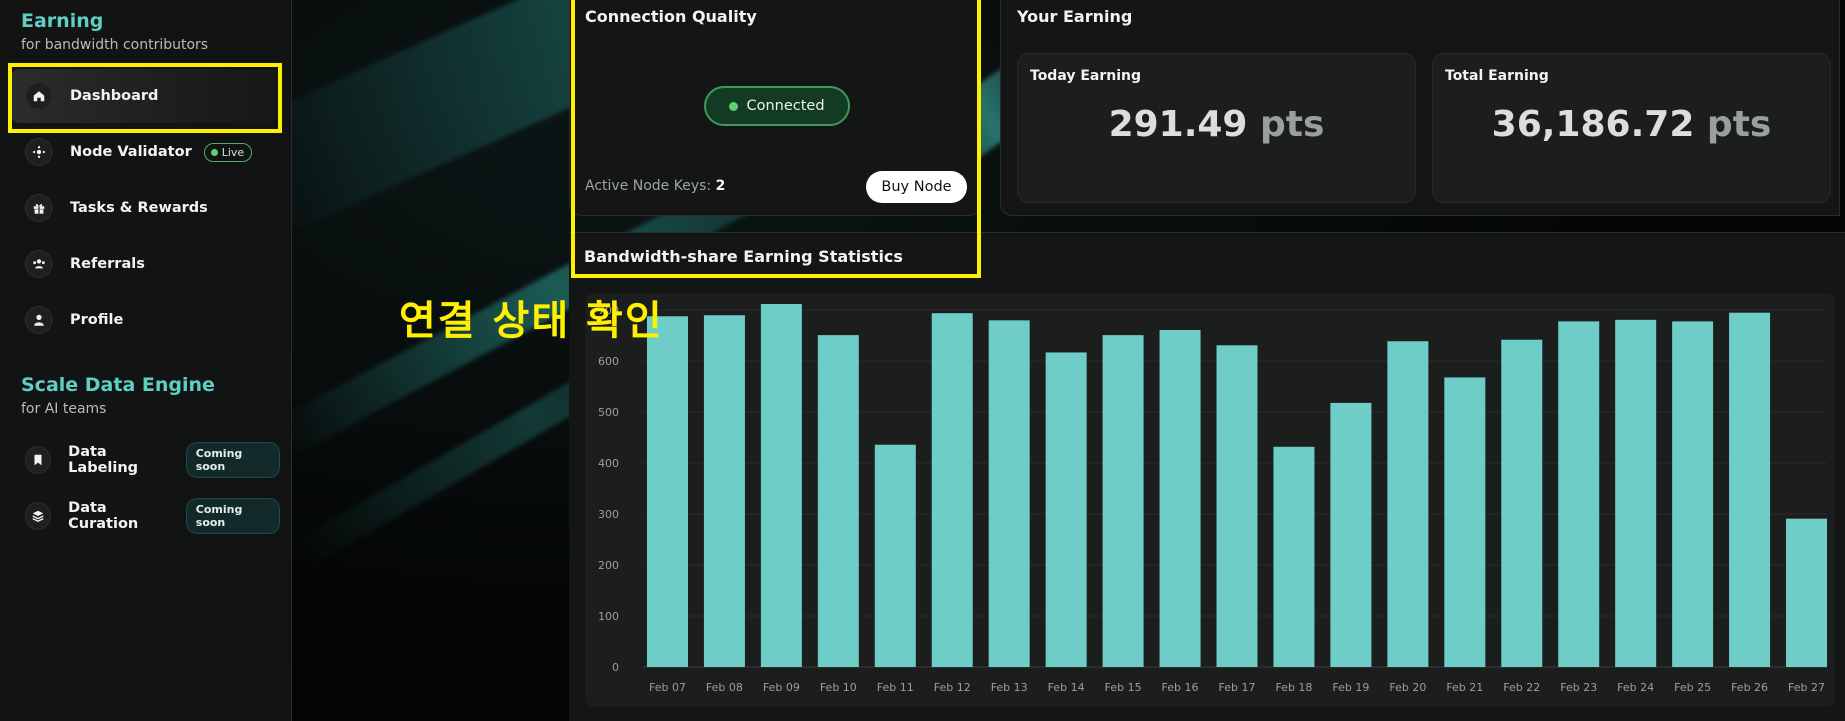 This screenshot has height=721, width=1845. What do you see at coordinates (115, 45) in the screenshot?
I see `earning-section-subtitle: for bandwidth contributors` at bounding box center [115, 45].